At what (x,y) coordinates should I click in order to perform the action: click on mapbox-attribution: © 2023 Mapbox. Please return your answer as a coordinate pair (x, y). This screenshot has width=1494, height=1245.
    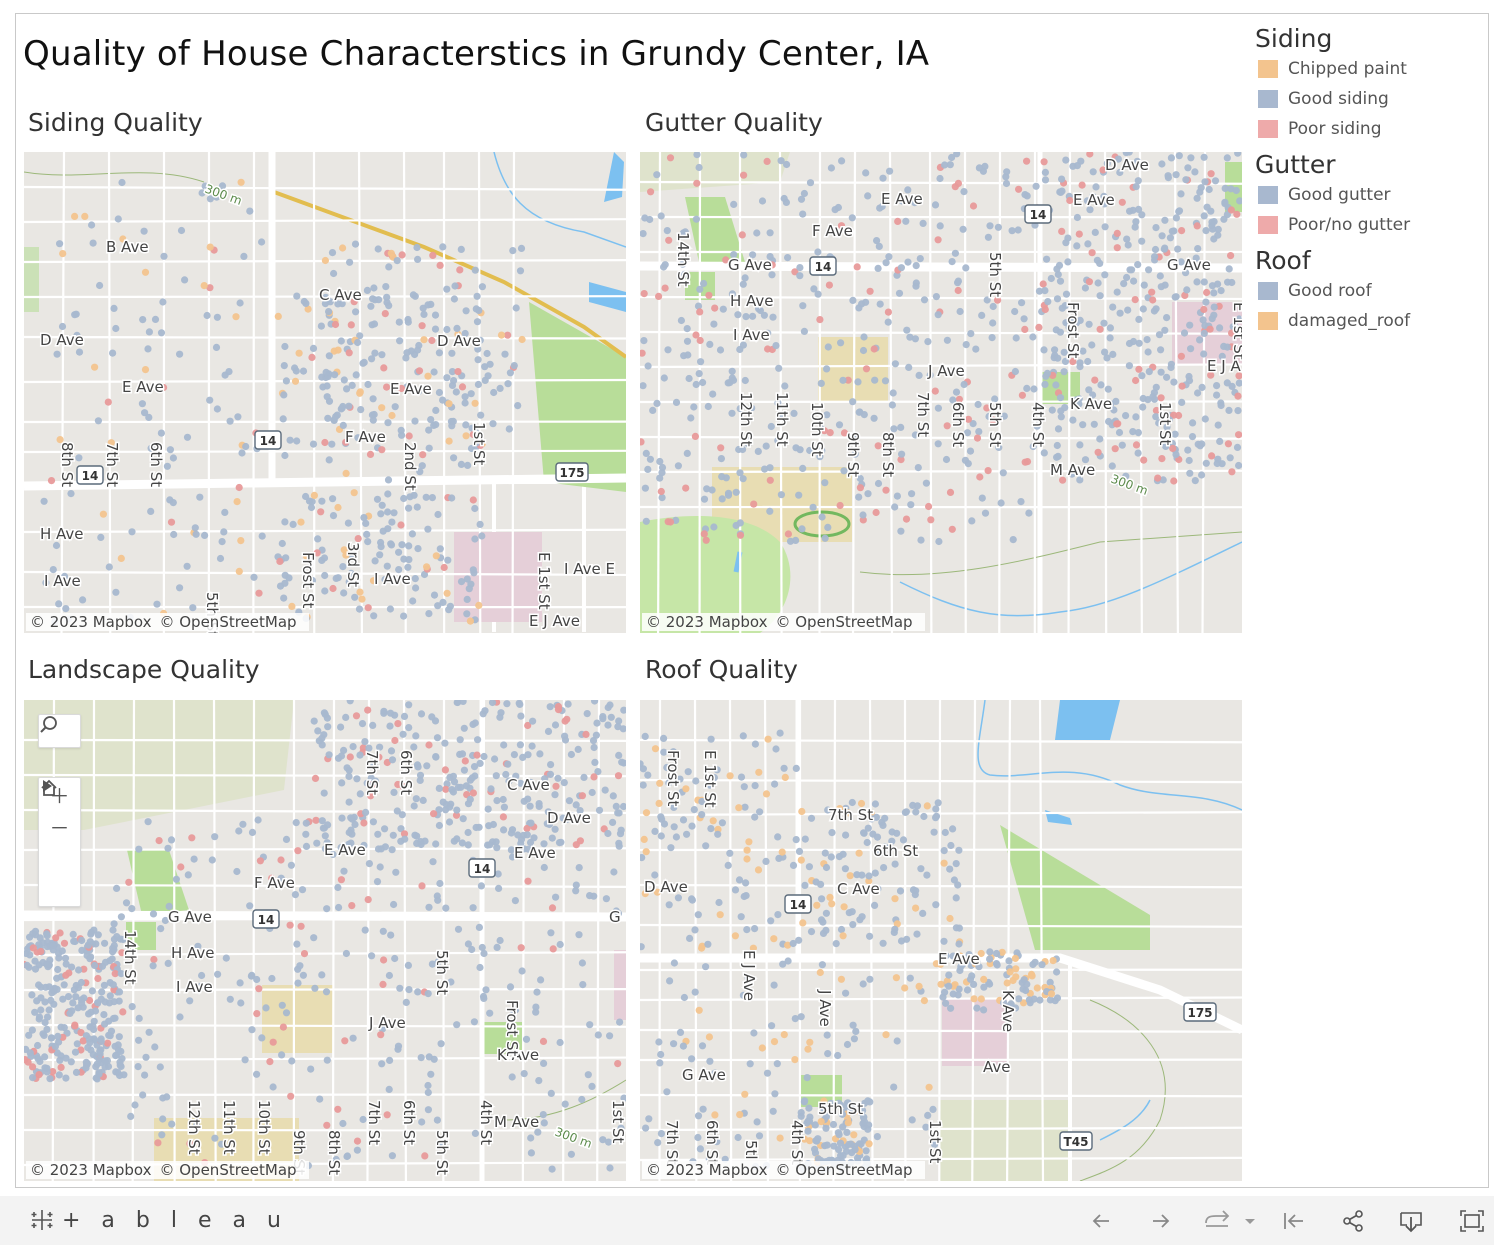
    Looking at the image, I should click on (706, 622).